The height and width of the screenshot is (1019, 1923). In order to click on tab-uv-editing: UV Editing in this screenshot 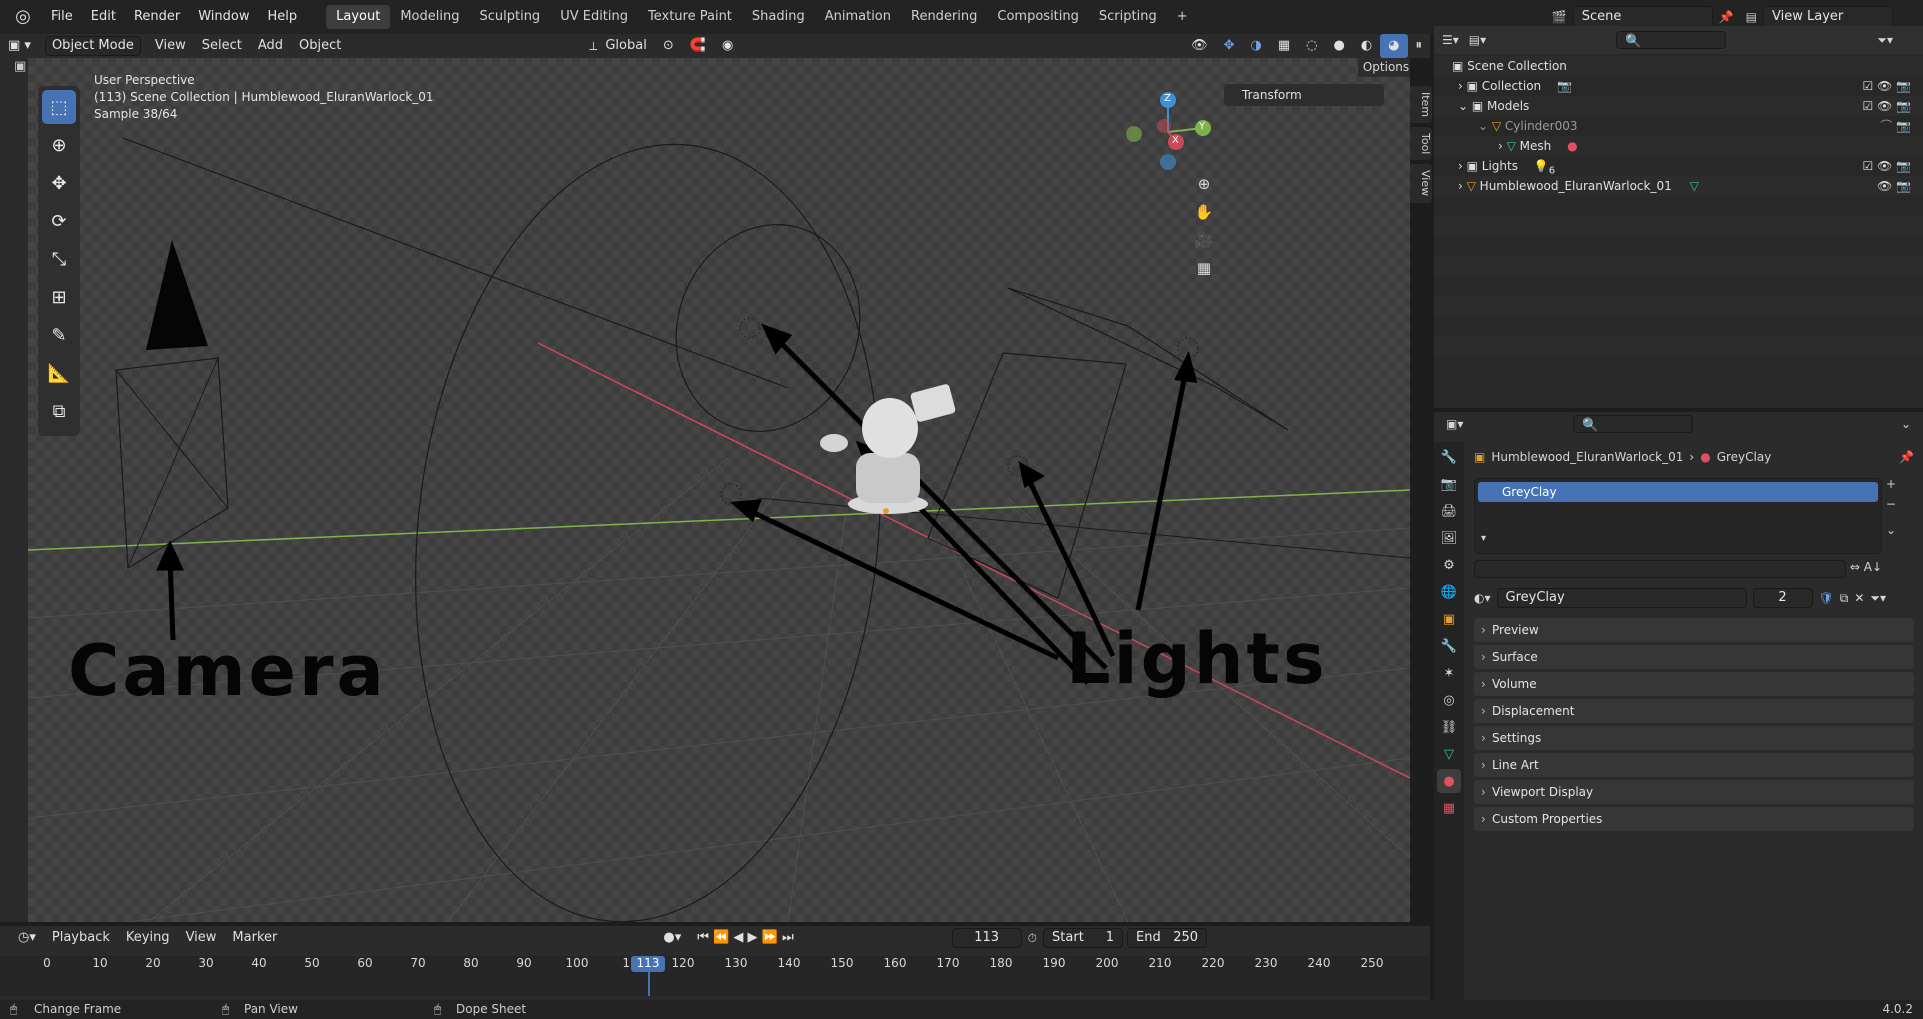, I will do `click(594, 17)`.